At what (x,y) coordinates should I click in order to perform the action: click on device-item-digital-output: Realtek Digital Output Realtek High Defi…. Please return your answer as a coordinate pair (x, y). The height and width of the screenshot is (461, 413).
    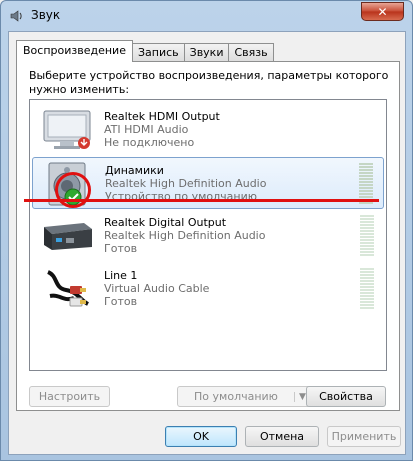
    Looking at the image, I should click on (208, 236).